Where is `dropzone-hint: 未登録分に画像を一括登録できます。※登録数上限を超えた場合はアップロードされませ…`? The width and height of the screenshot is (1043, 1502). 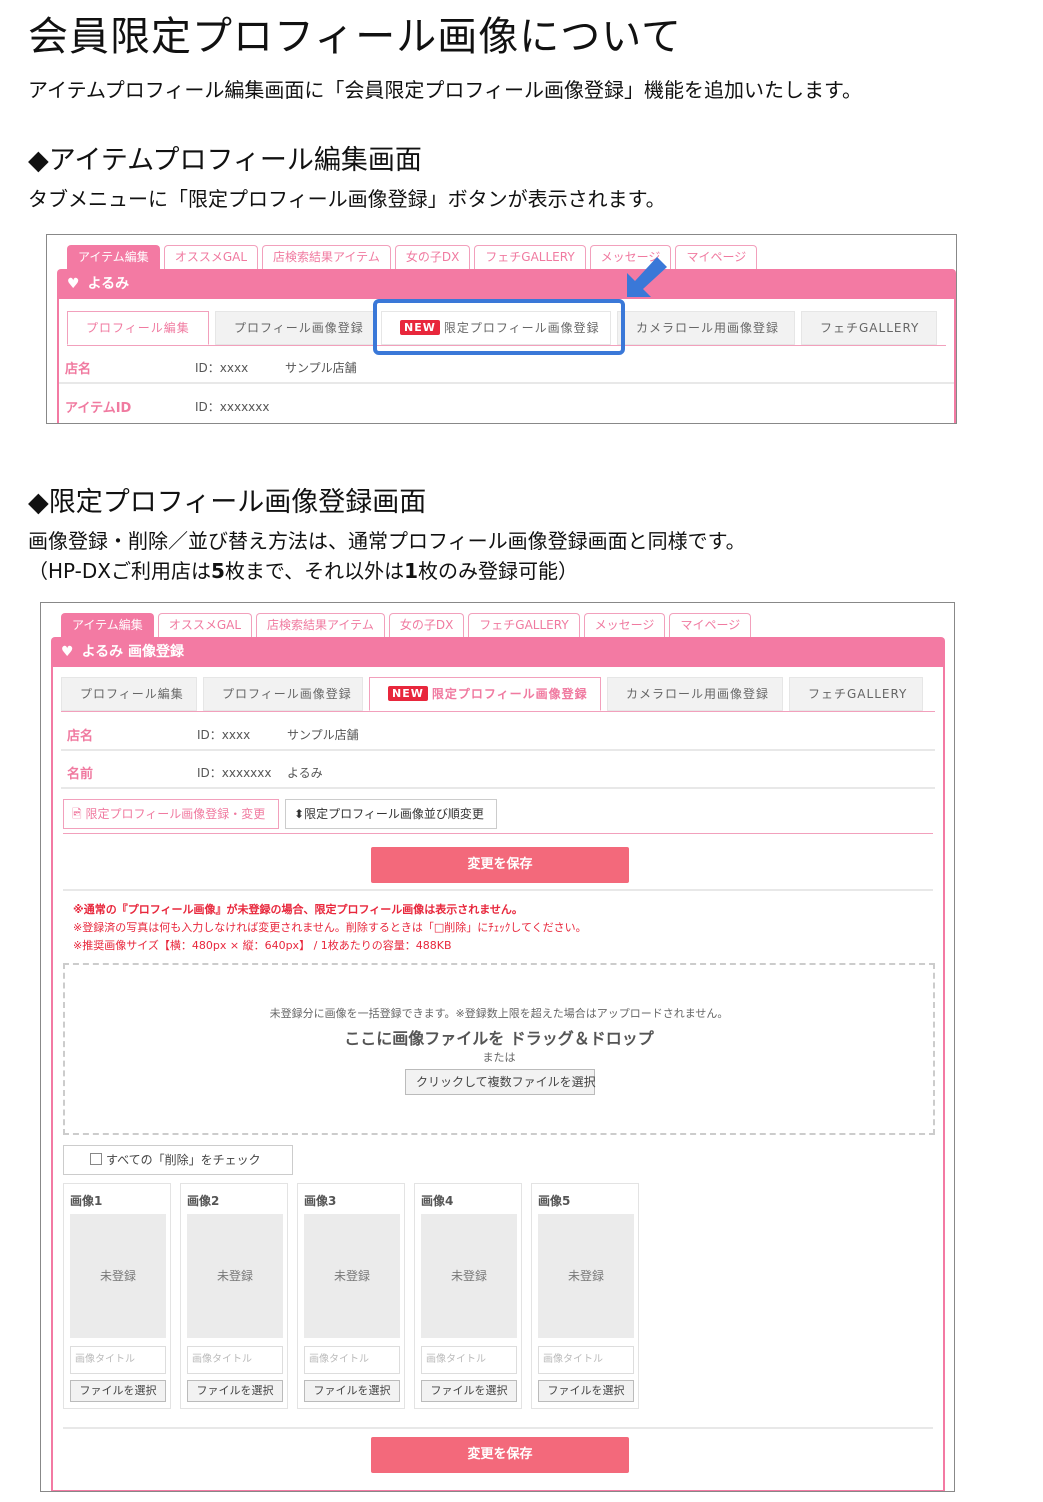
dropzone-hint: 未登録分に画像を一括登録できます。※登録数上限を超えた場合はアップロードされませ… is located at coordinates (499, 1013).